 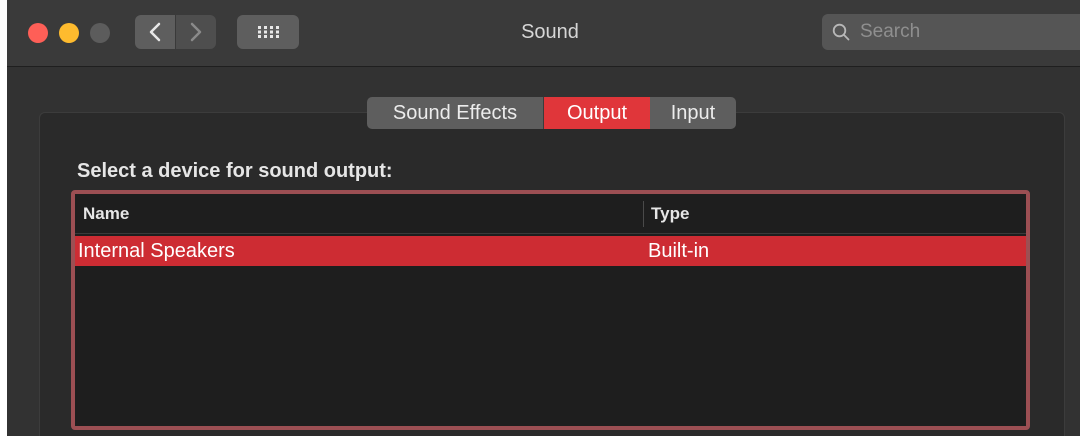 I want to click on tab-bar: Sound Effects Output Input, so click(x=551, y=113).